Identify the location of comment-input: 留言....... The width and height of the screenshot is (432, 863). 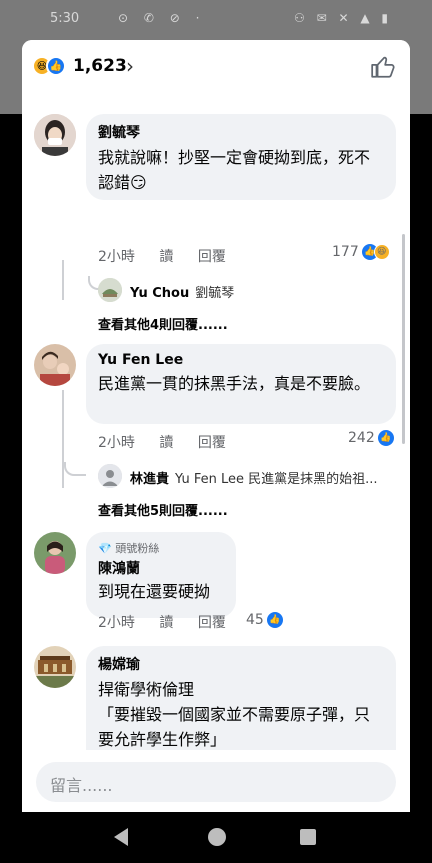
(216, 782).